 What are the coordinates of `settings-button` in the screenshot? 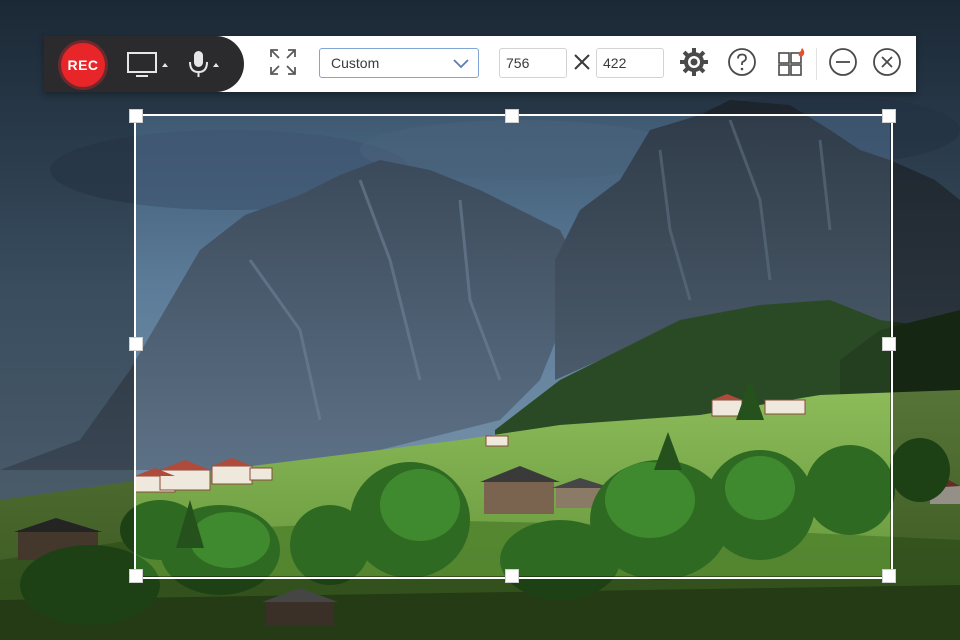 It's located at (694, 64).